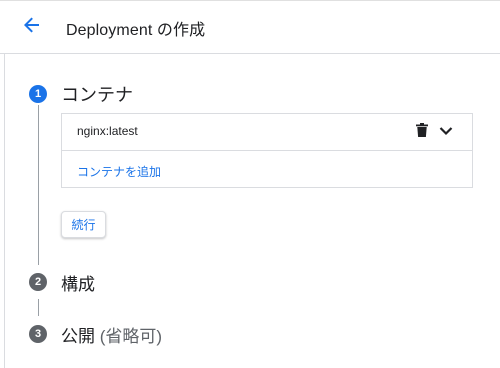 The image size is (500, 368). What do you see at coordinates (78, 282) in the screenshot?
I see `step-2-label: 構成` at bounding box center [78, 282].